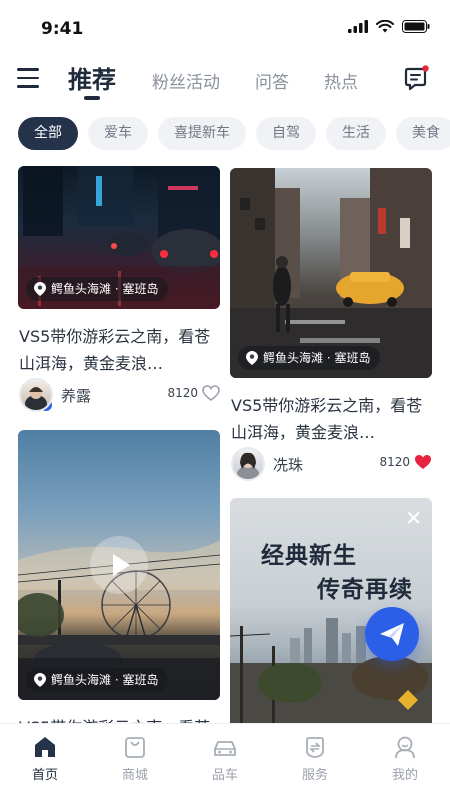 This screenshot has width=450, height=800. What do you see at coordinates (315, 762) in the screenshot?
I see `nav-service: 服务` at bounding box center [315, 762].